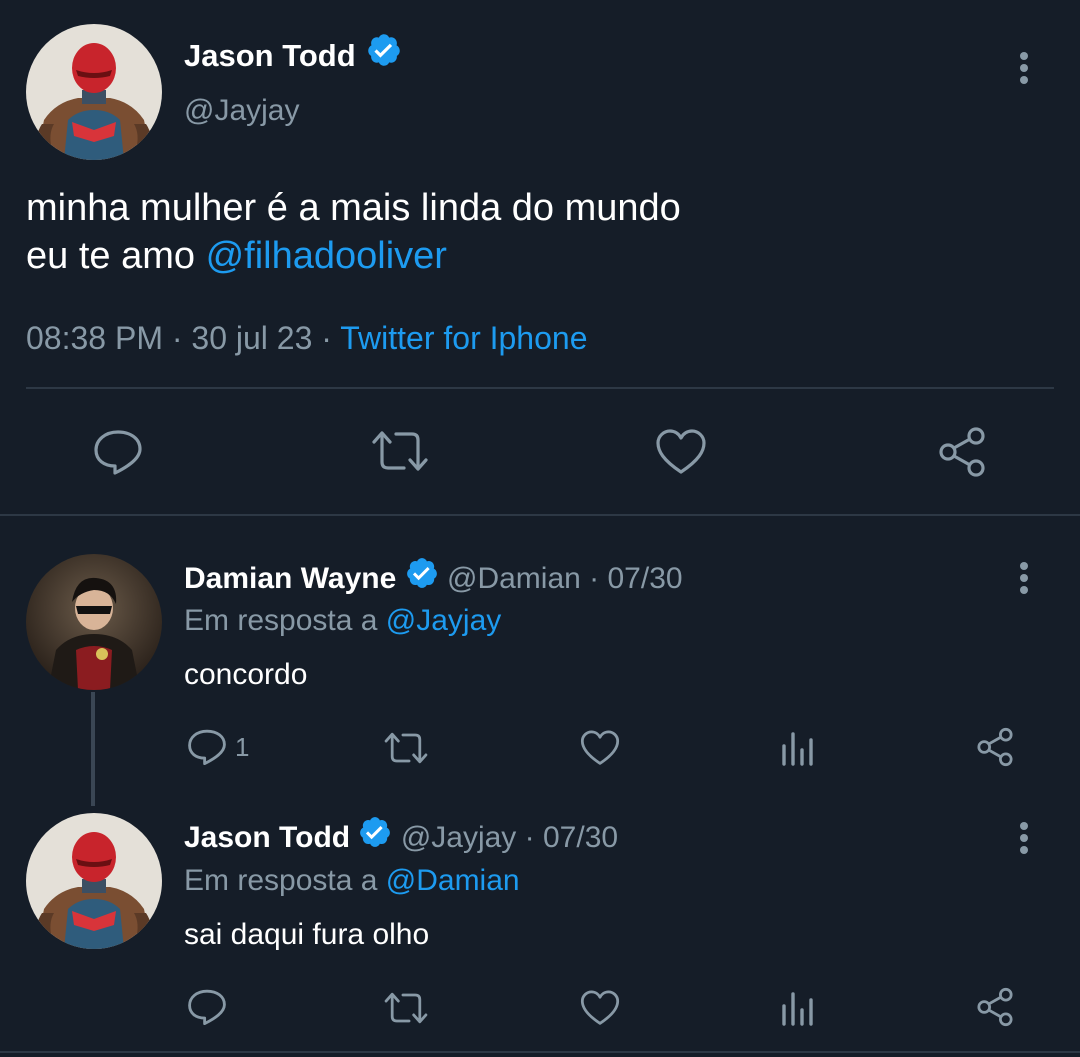  What do you see at coordinates (444, 620) in the screenshot?
I see `reply-to-link: @Jayjay` at bounding box center [444, 620].